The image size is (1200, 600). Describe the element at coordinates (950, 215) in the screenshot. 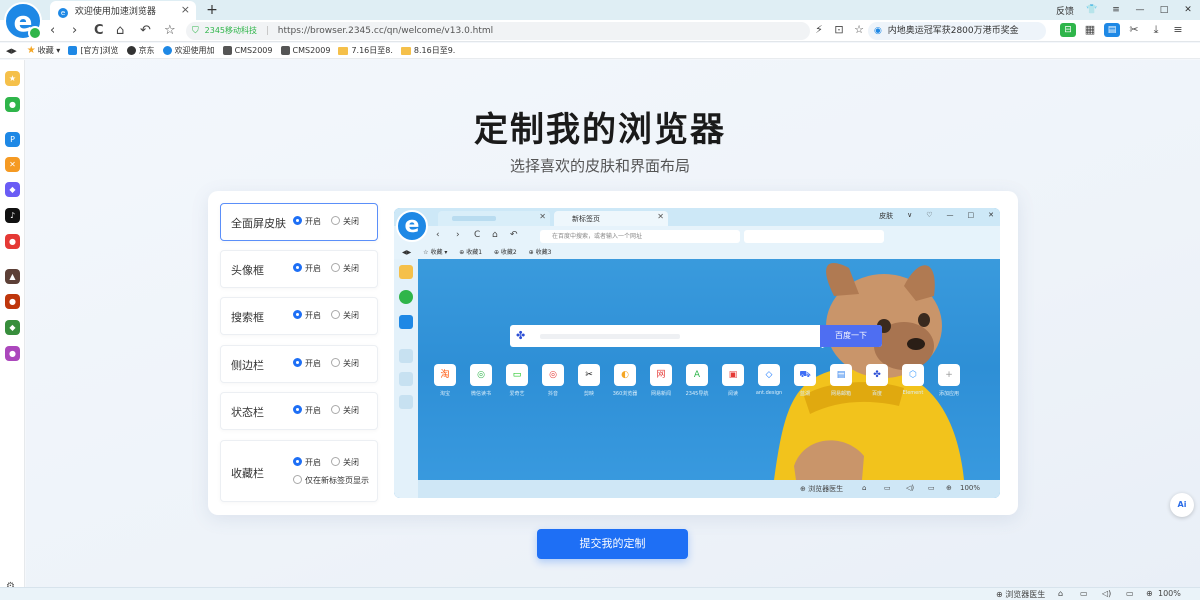

I see `minimize-icon: —` at that location.